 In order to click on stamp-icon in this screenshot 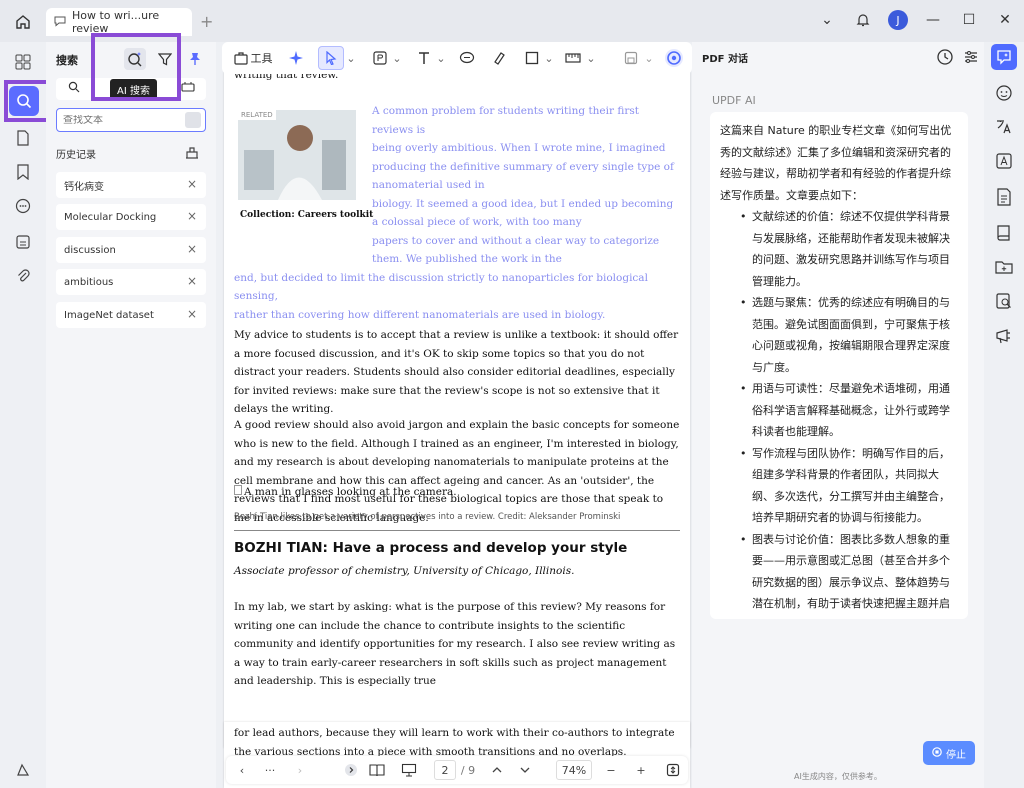, I will do `click(23, 242)`.